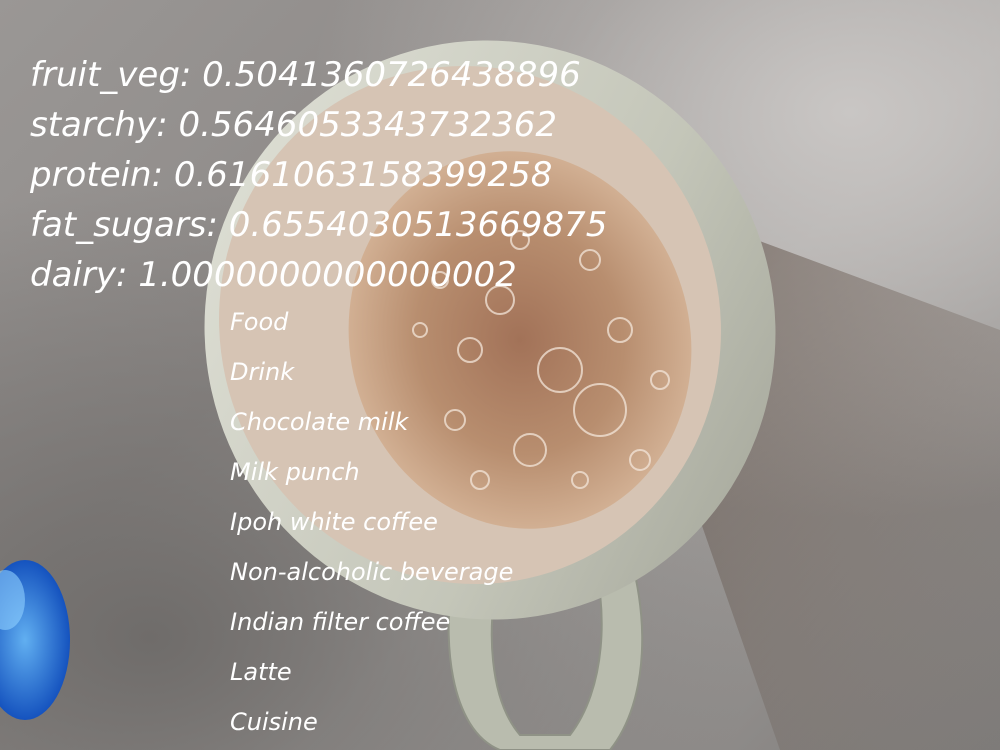  Describe the element at coordinates (305, 75) in the screenshot. I see `score-fruit-veg: fruit_veg: 0.5041360726438896` at that location.